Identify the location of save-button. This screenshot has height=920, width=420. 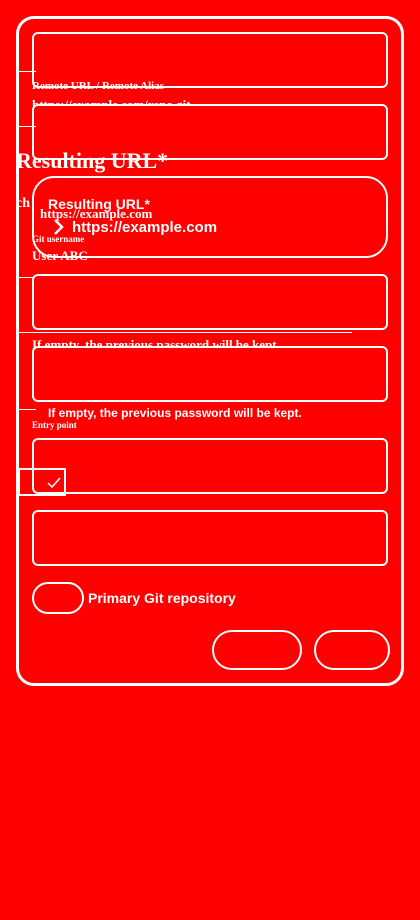
(352, 650).